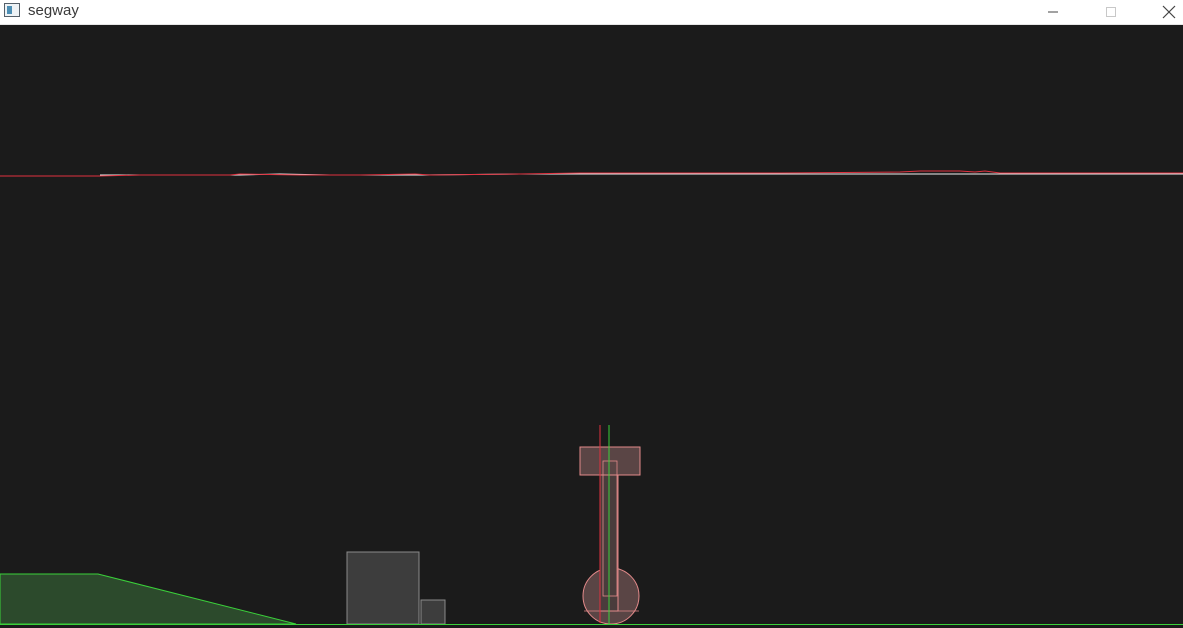  Describe the element at coordinates (1169, 12) in the screenshot. I see `close-icon` at that location.